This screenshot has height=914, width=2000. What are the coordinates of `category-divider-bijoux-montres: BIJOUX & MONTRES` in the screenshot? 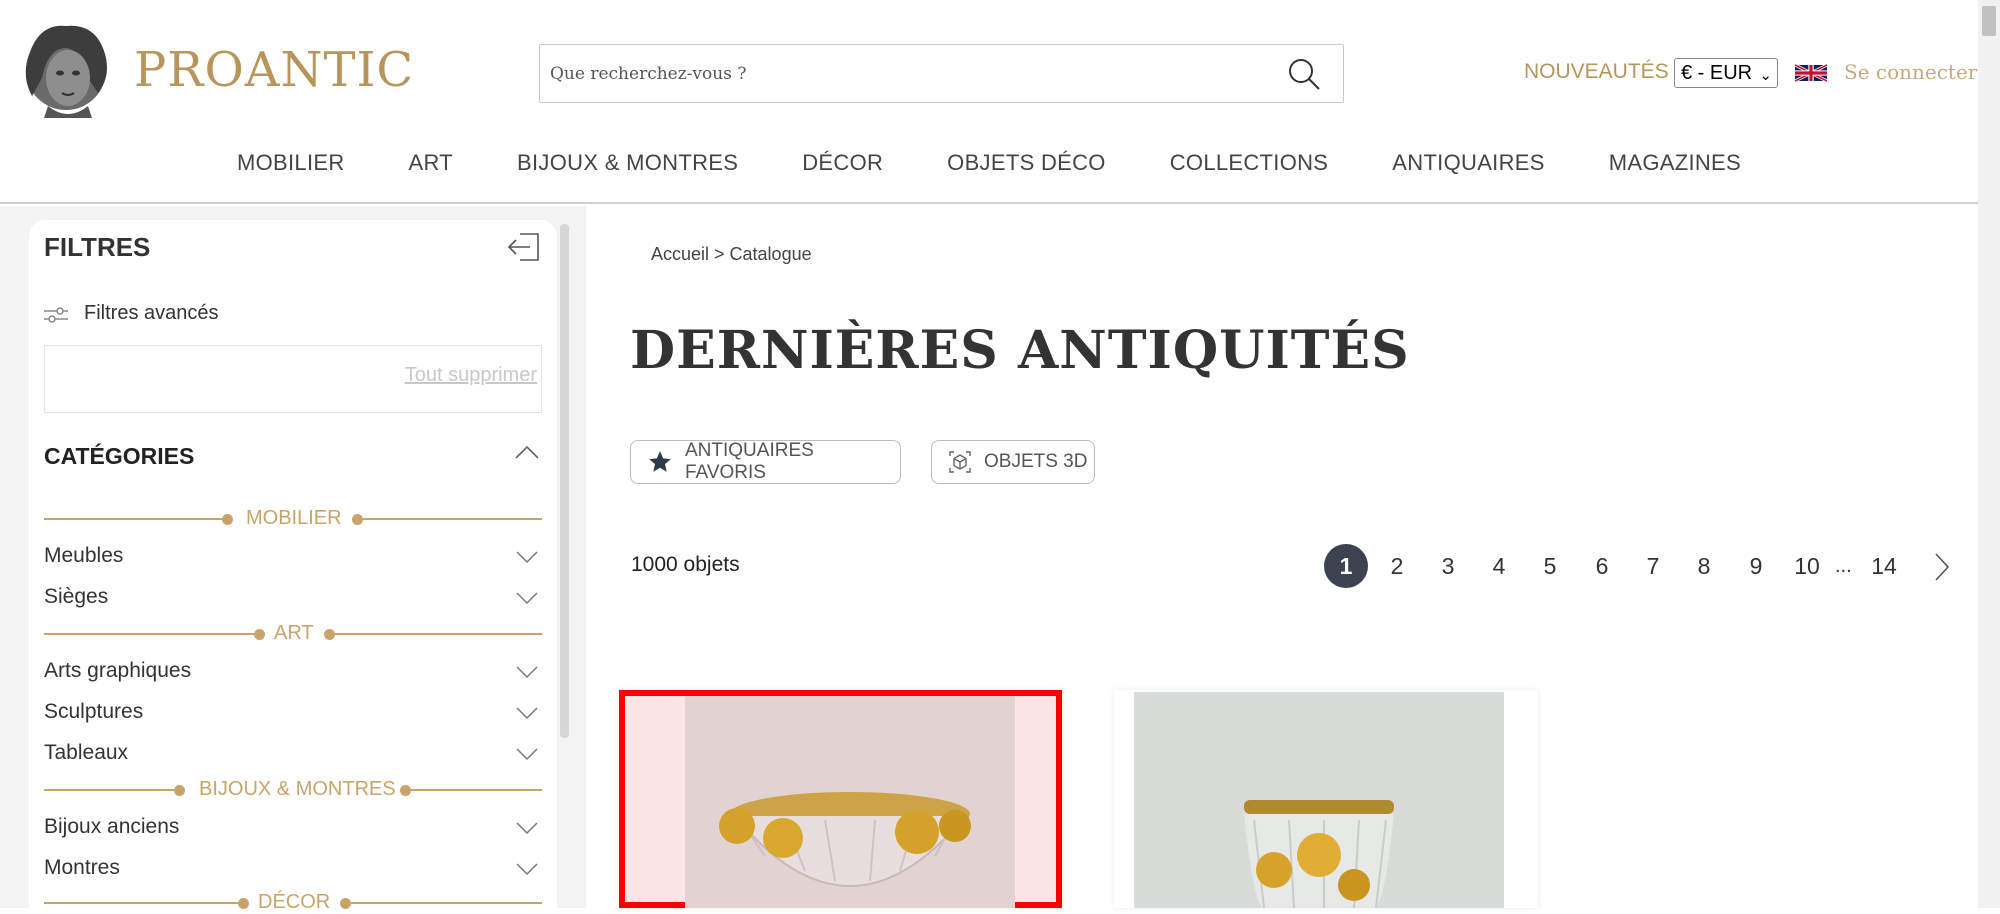 It's located at (293, 789).